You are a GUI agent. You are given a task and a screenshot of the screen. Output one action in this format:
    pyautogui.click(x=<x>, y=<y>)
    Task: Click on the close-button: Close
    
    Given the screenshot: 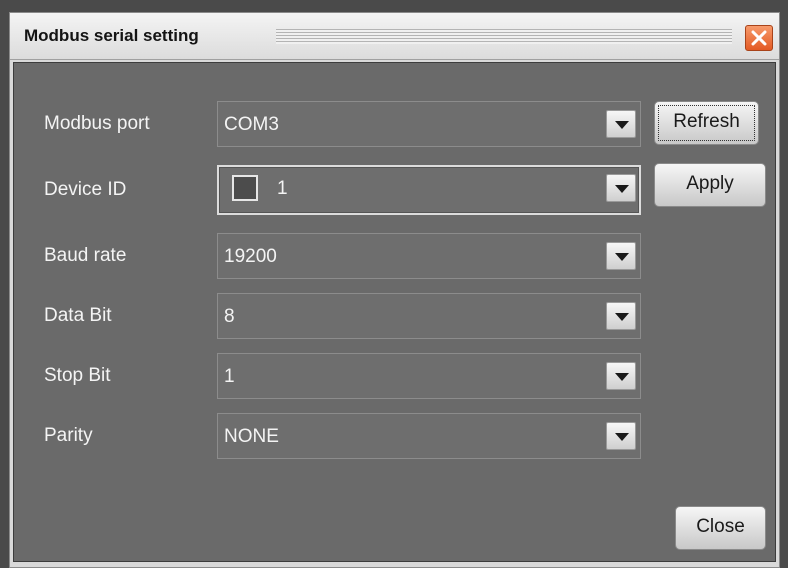 What is the action you would take?
    pyautogui.click(x=720, y=528)
    